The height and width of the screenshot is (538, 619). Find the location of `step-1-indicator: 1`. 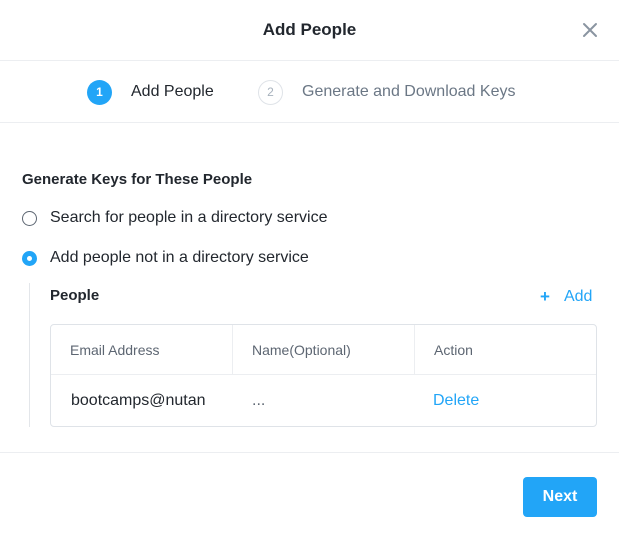

step-1-indicator: 1 is located at coordinates (99, 92).